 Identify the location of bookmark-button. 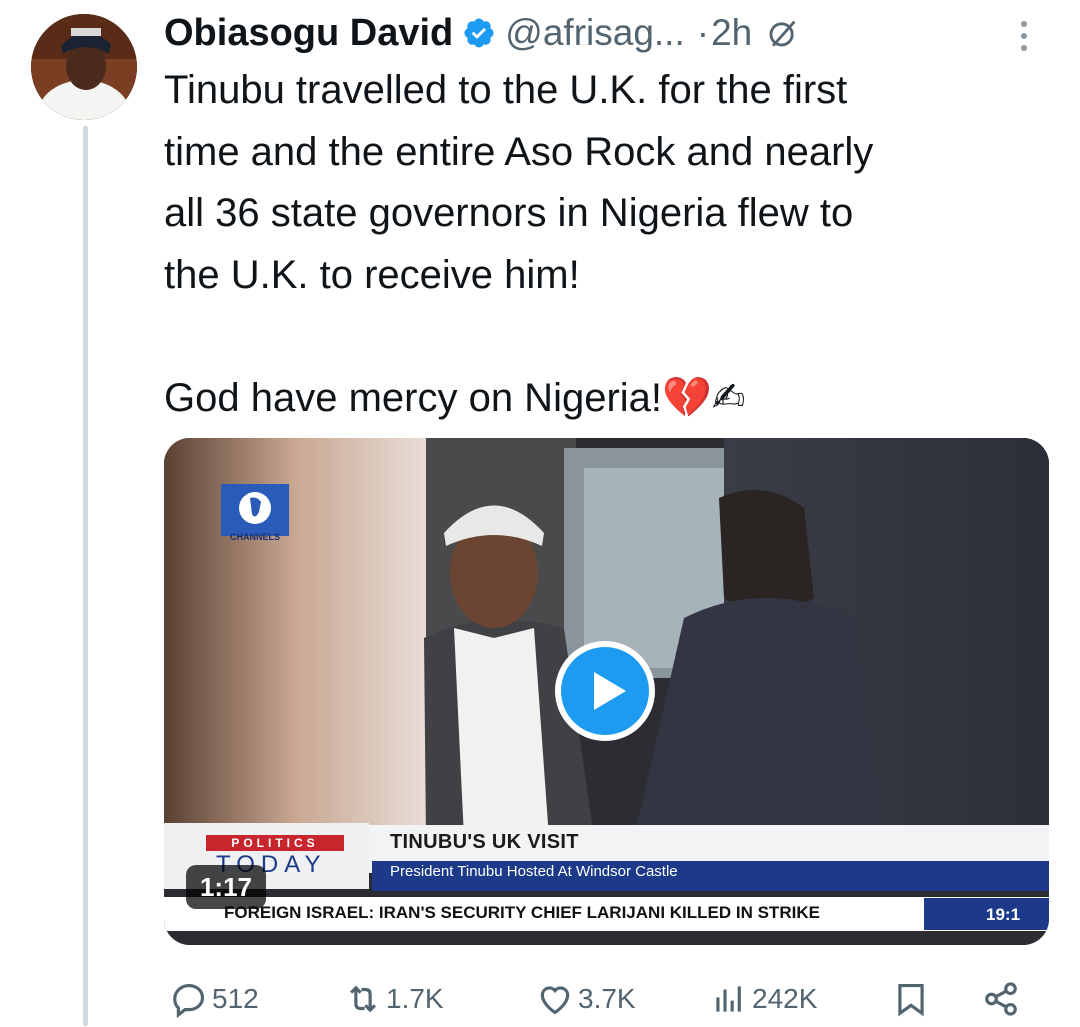
(911, 999).